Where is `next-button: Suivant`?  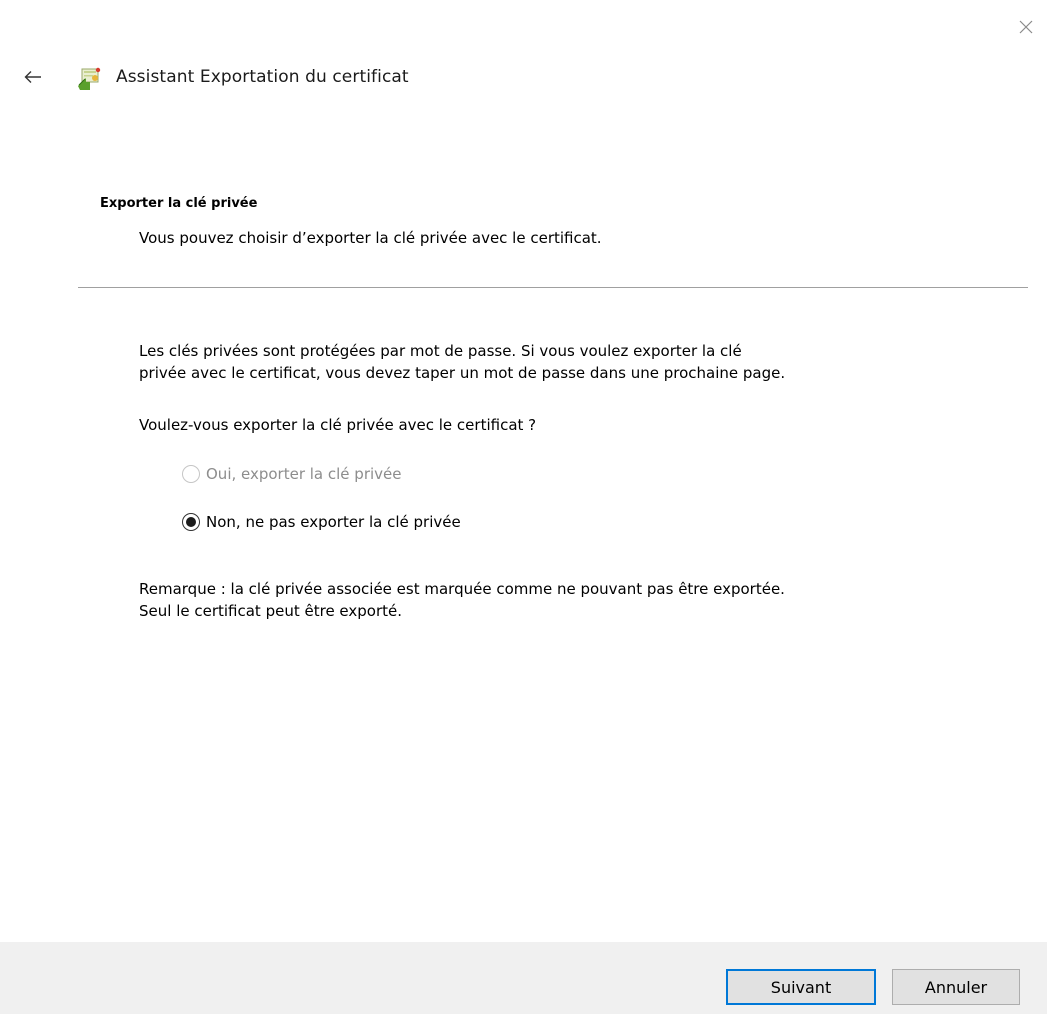 next-button: Suivant is located at coordinates (801, 987).